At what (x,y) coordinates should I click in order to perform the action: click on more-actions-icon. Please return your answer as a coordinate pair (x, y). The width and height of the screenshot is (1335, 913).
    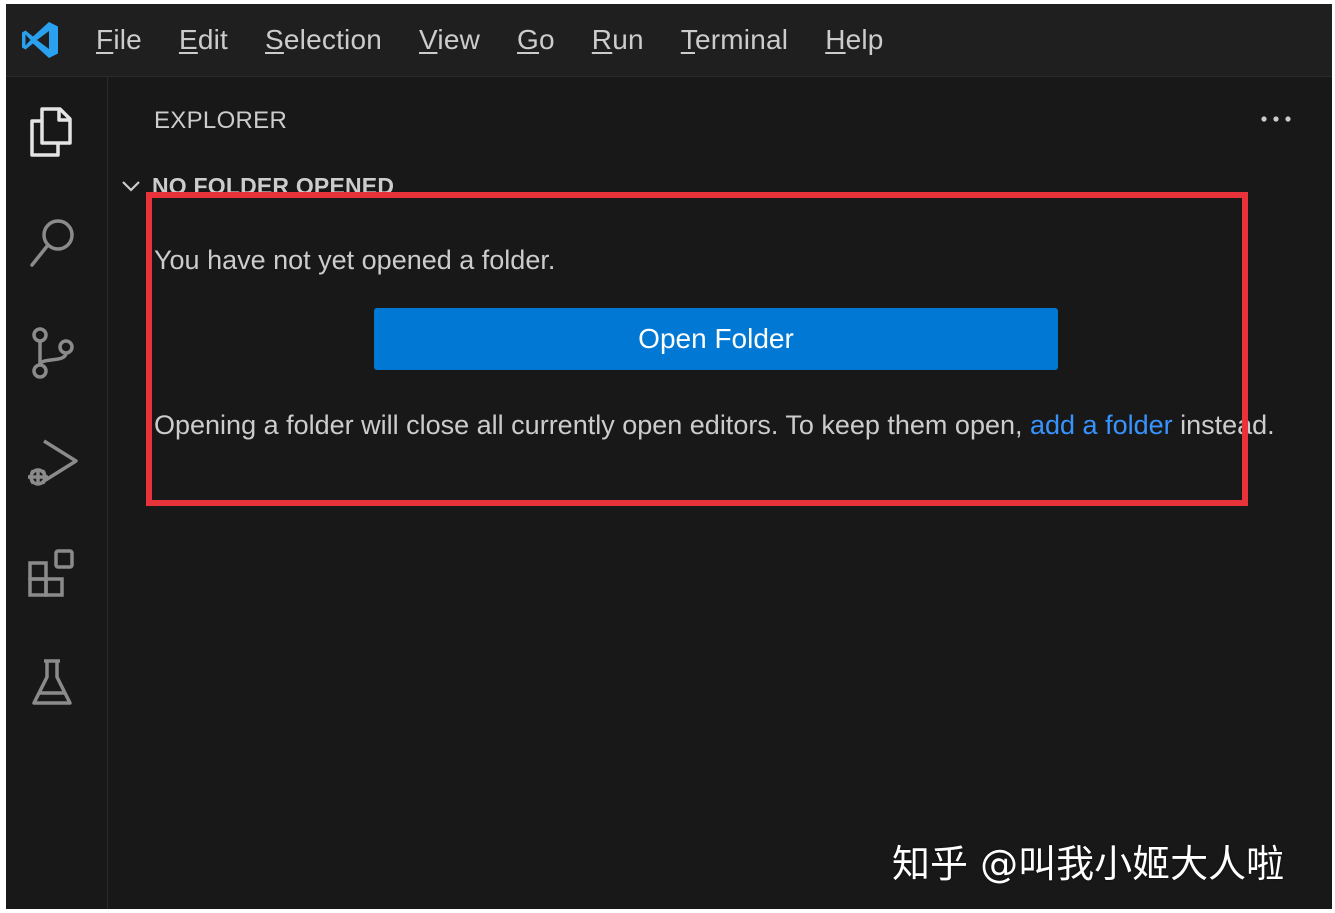
    Looking at the image, I should click on (1276, 119).